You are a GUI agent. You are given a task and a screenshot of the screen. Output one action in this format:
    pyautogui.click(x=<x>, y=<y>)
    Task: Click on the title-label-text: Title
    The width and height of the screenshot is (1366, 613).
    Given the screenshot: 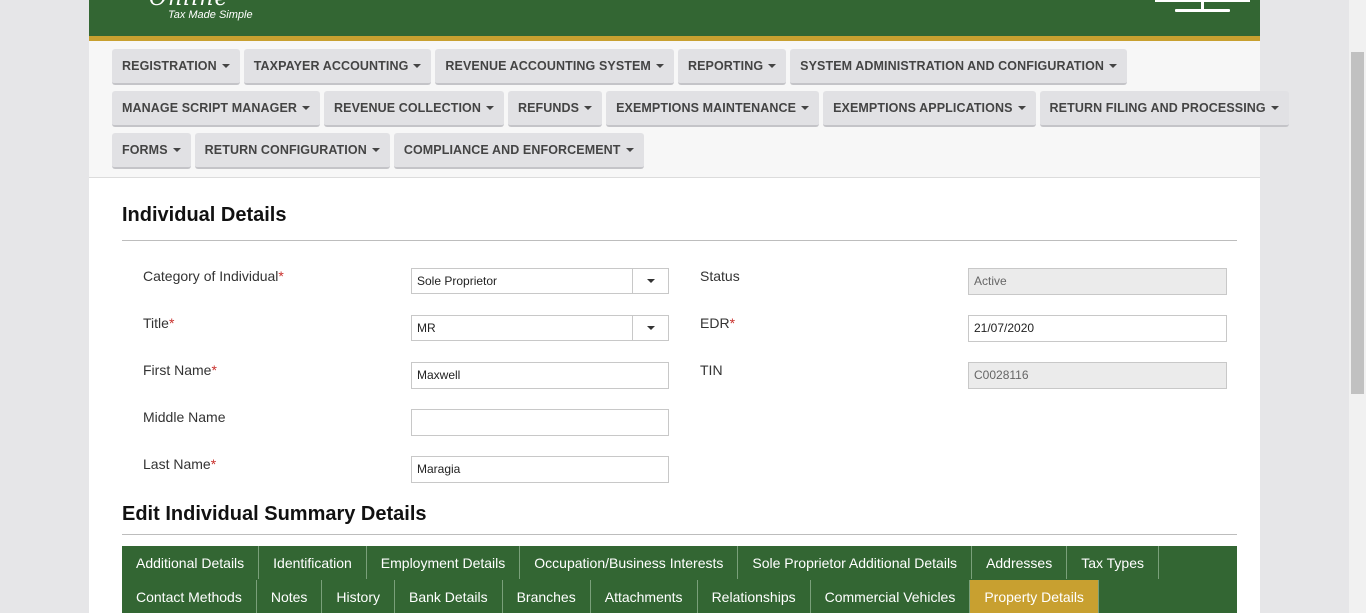 What is the action you would take?
    pyautogui.click(x=156, y=323)
    